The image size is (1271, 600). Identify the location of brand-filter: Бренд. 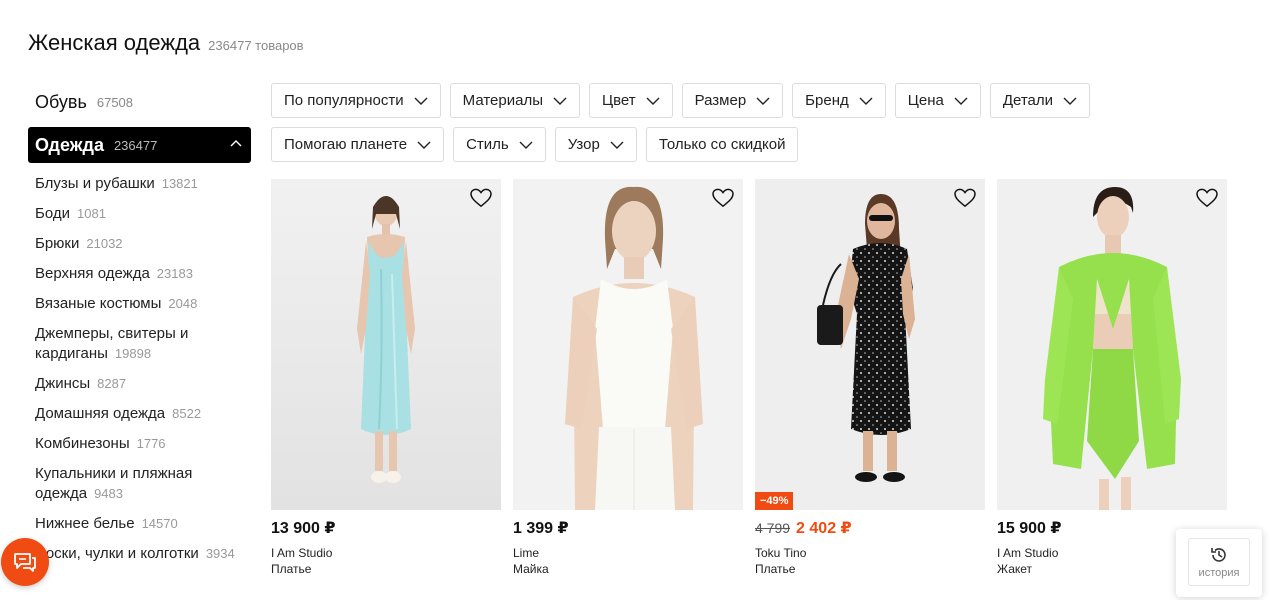
(839, 100).